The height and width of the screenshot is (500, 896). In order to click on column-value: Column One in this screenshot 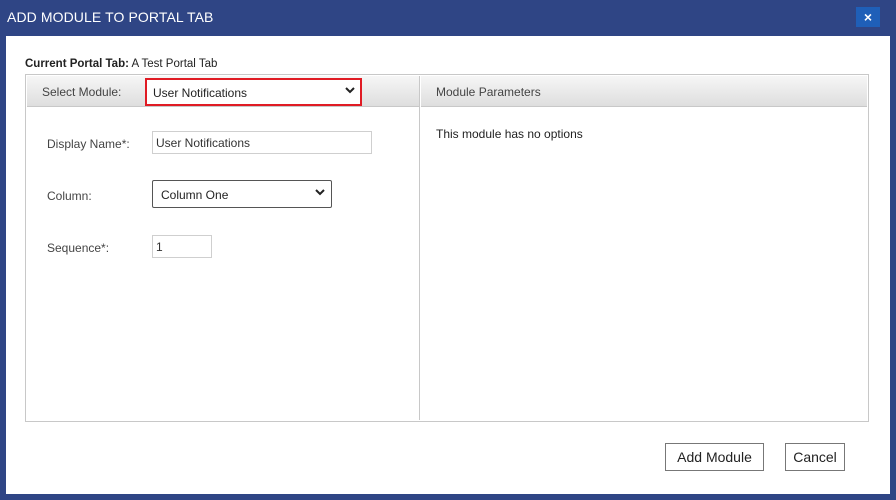, I will do `click(195, 195)`.